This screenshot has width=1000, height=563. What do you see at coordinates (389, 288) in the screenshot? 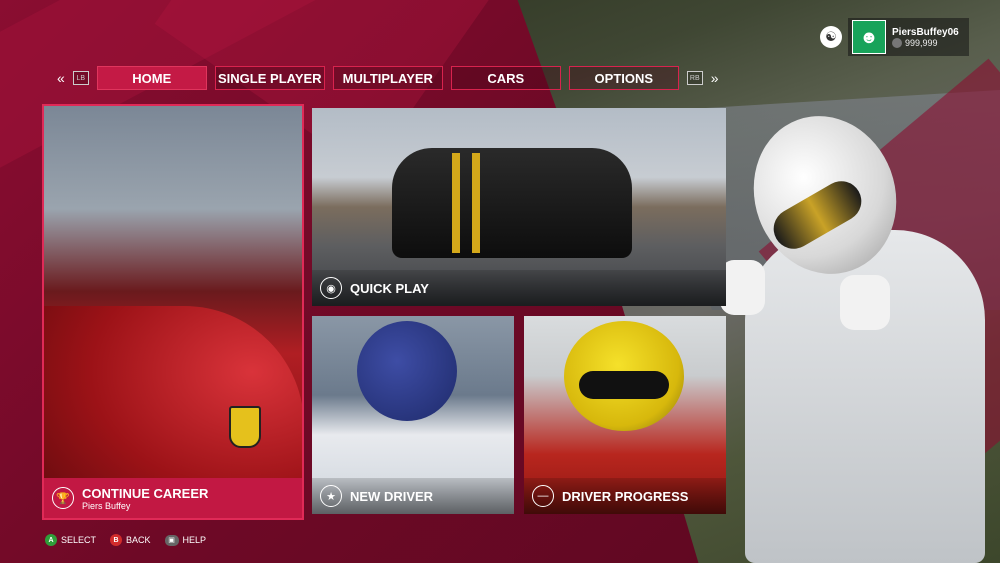
I see `tile-label: QUICK PLAY` at bounding box center [389, 288].